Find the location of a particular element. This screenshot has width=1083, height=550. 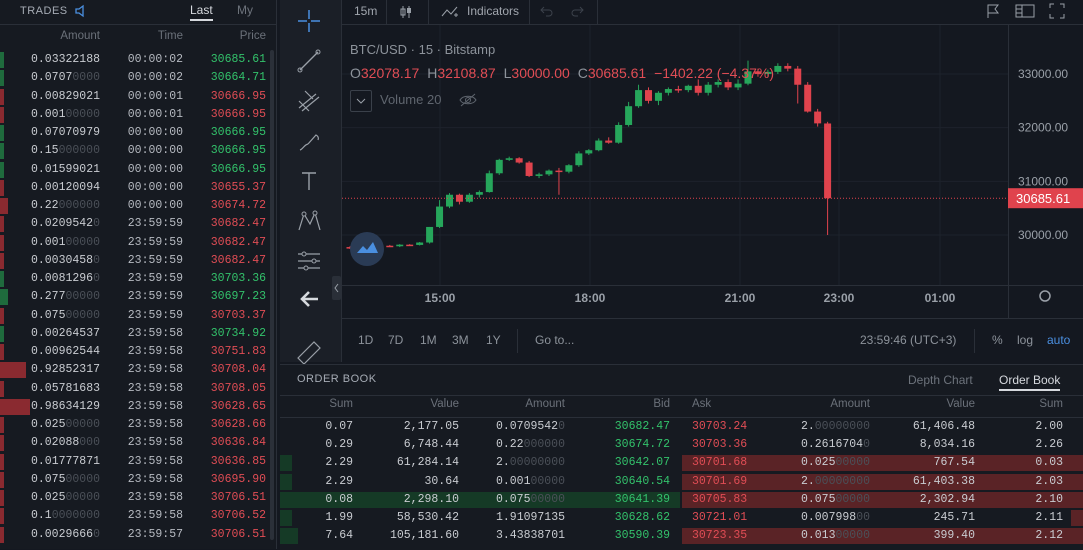

ruler-icon is located at coordinates (309, 349).